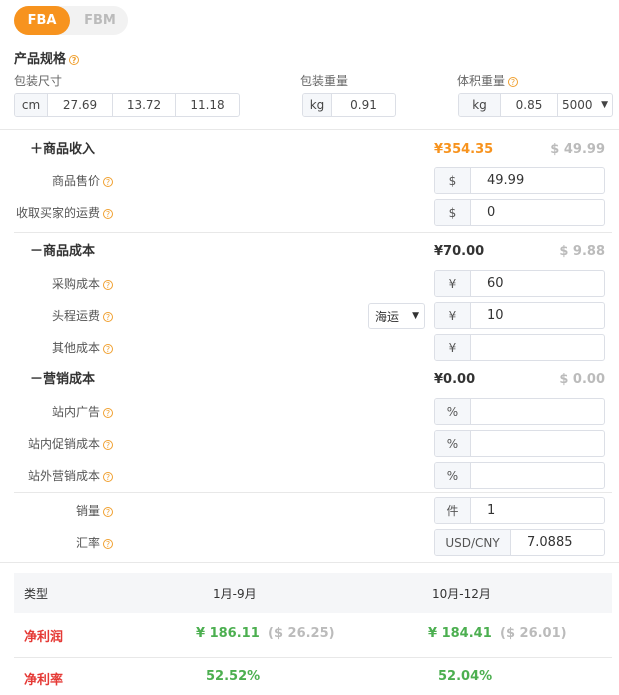 The width and height of the screenshot is (619, 695). I want to click on other-input: ¥, so click(519, 347).